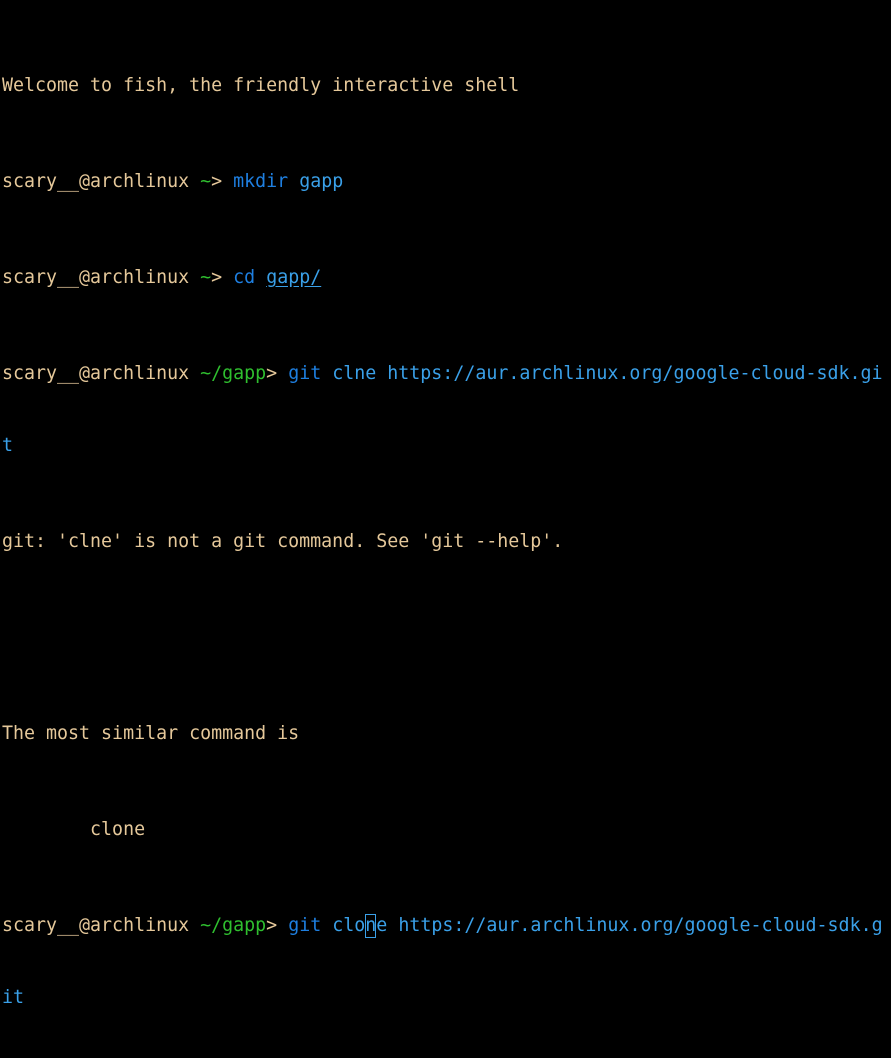 The image size is (891, 1058). I want to click on suggestion-line: clone, so click(446, 830).